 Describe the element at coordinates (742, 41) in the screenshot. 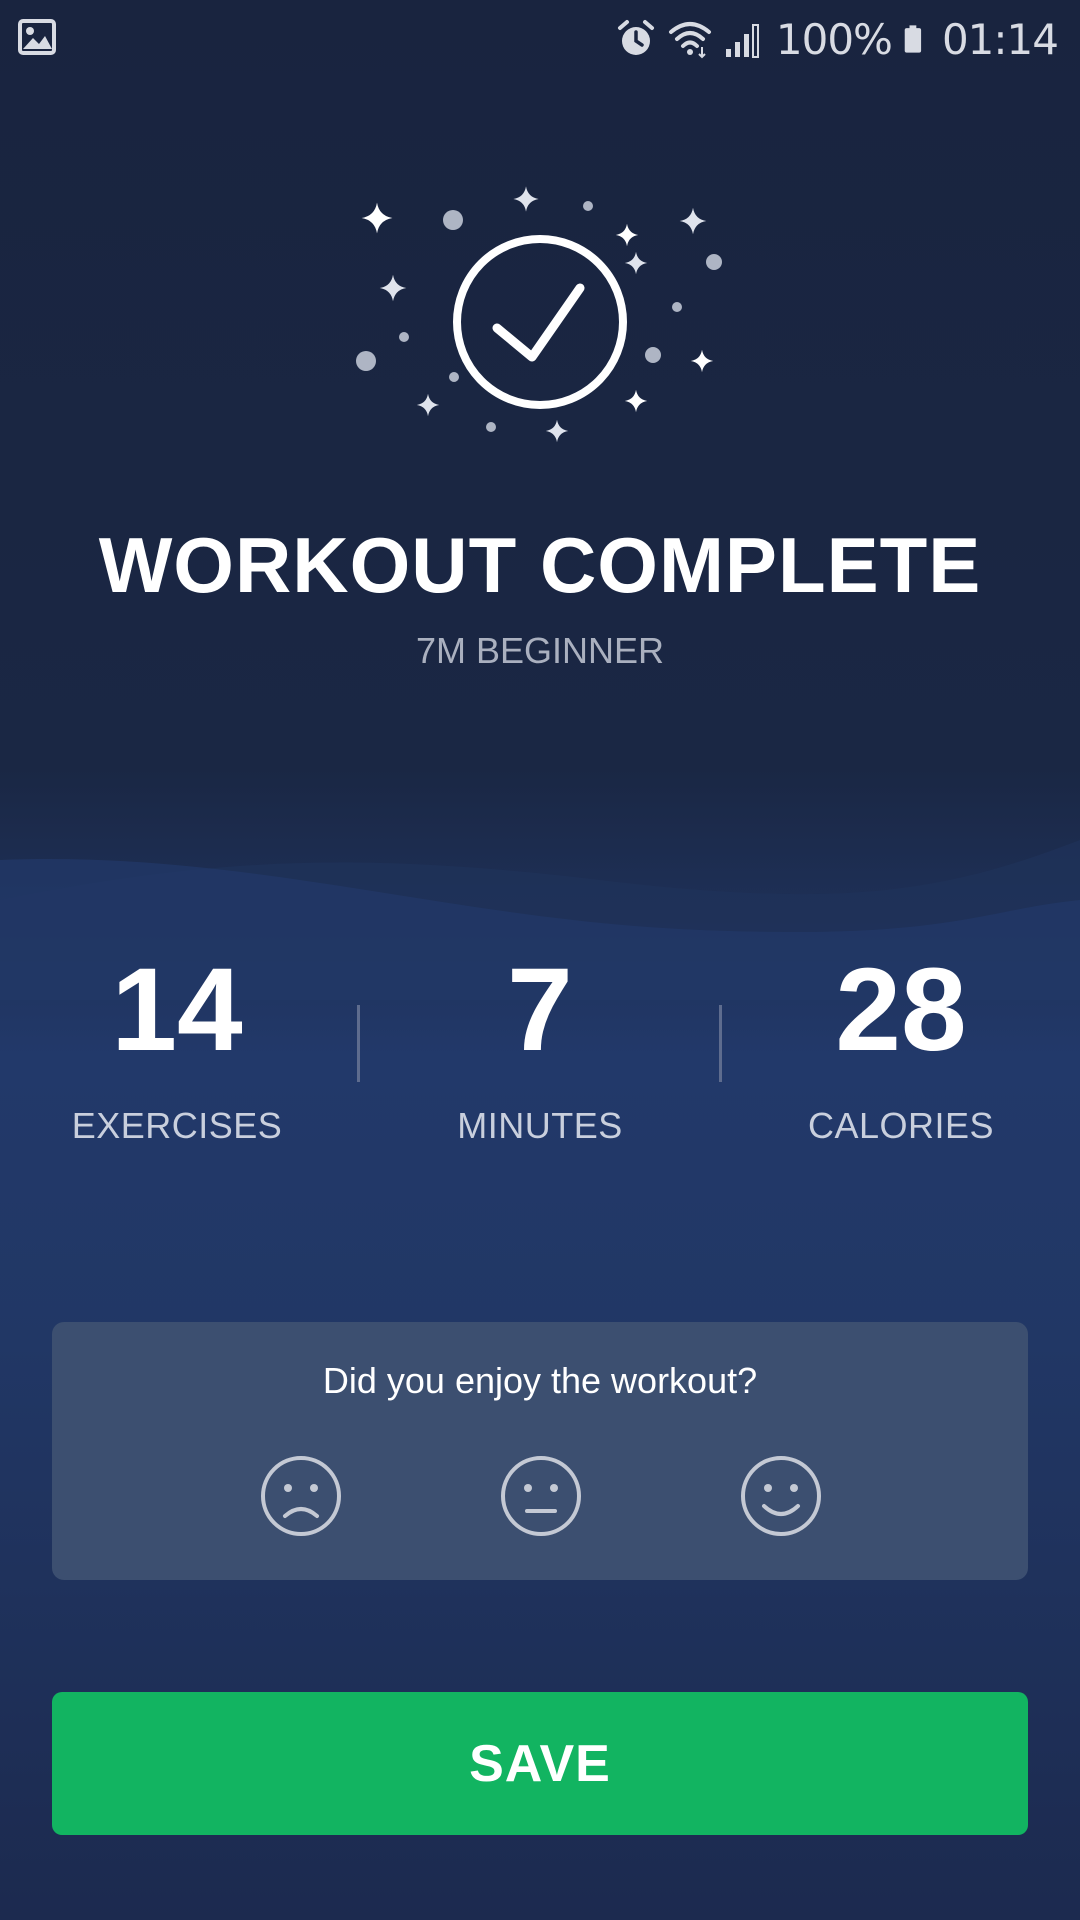

I see `signal-icon` at that location.